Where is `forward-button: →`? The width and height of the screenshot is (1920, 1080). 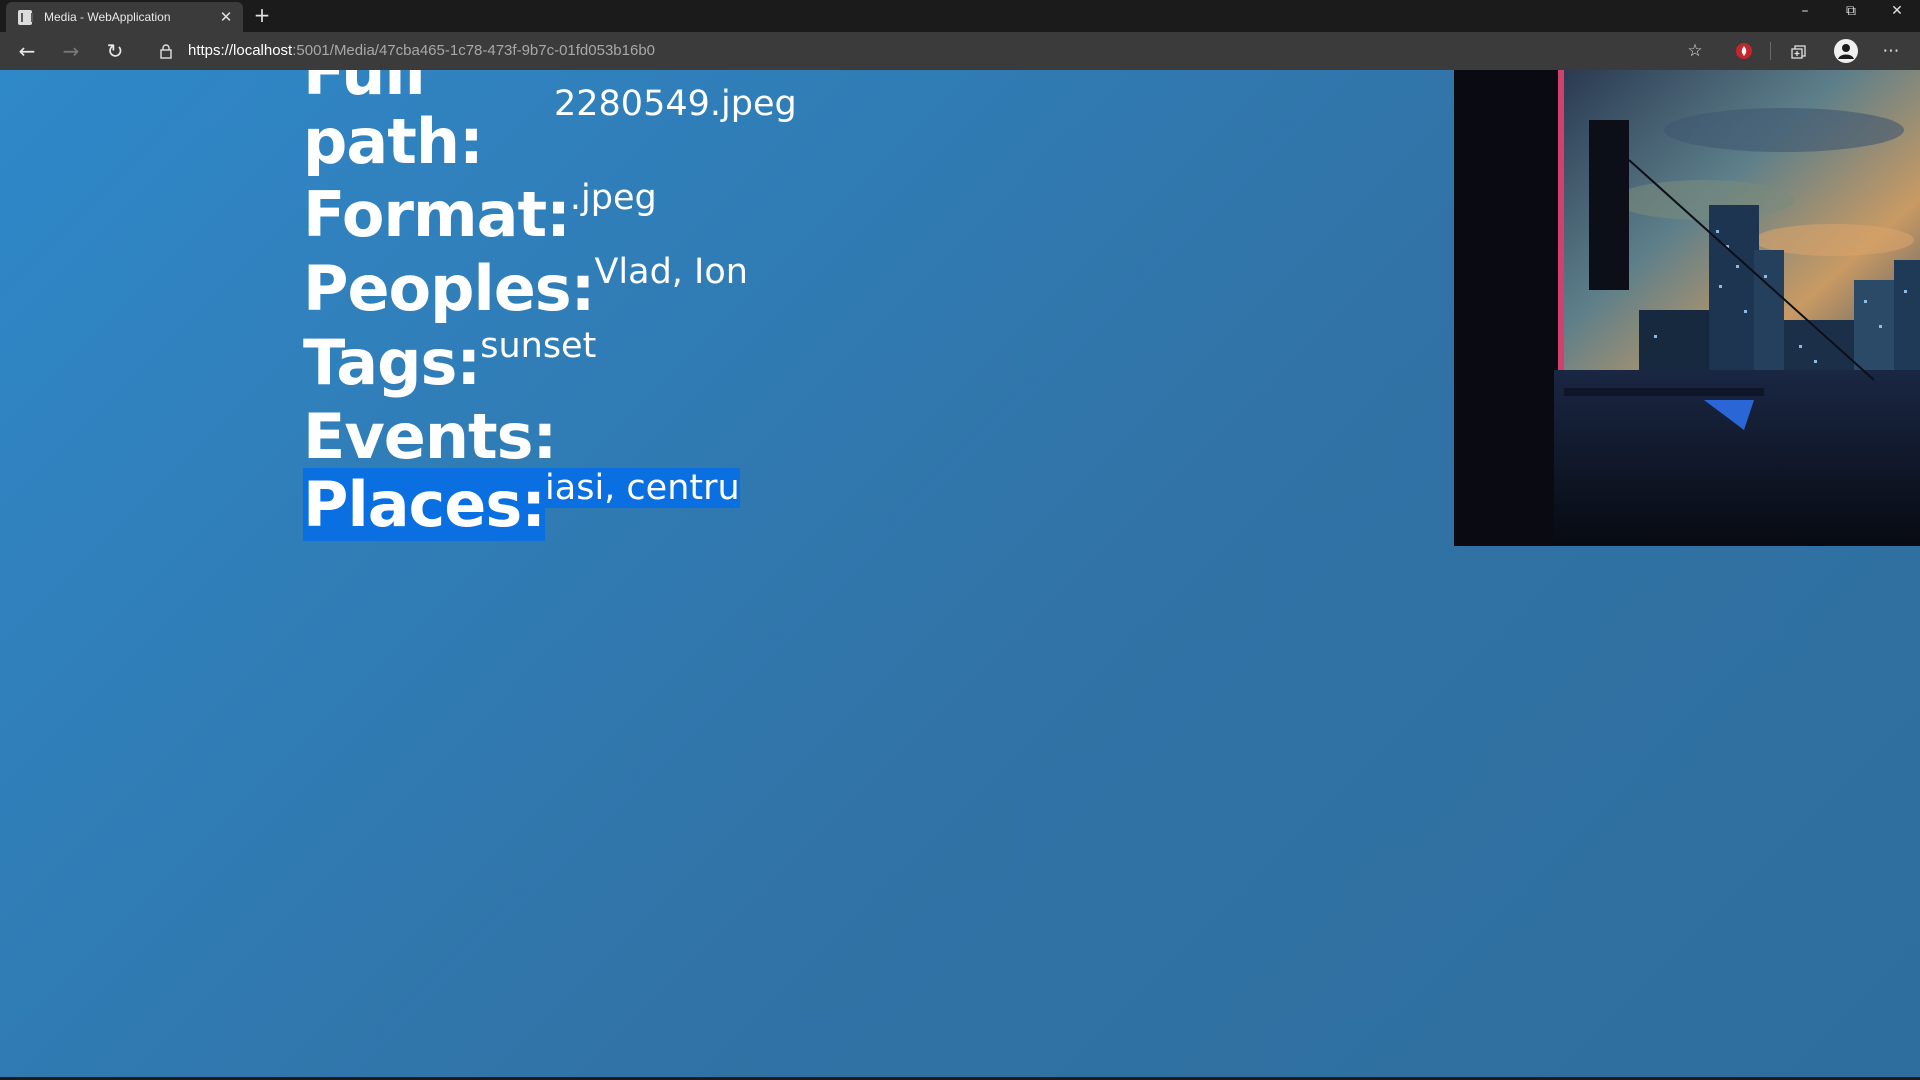
forward-button: → is located at coordinates (71, 51).